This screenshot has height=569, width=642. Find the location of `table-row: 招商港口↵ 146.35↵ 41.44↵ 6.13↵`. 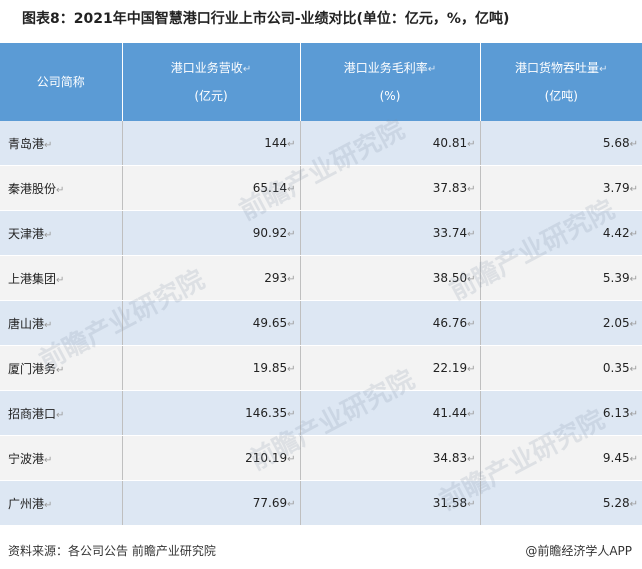

table-row: 招商港口↵ 146.35↵ 41.44↵ 6.13↵ is located at coordinates (321, 413).